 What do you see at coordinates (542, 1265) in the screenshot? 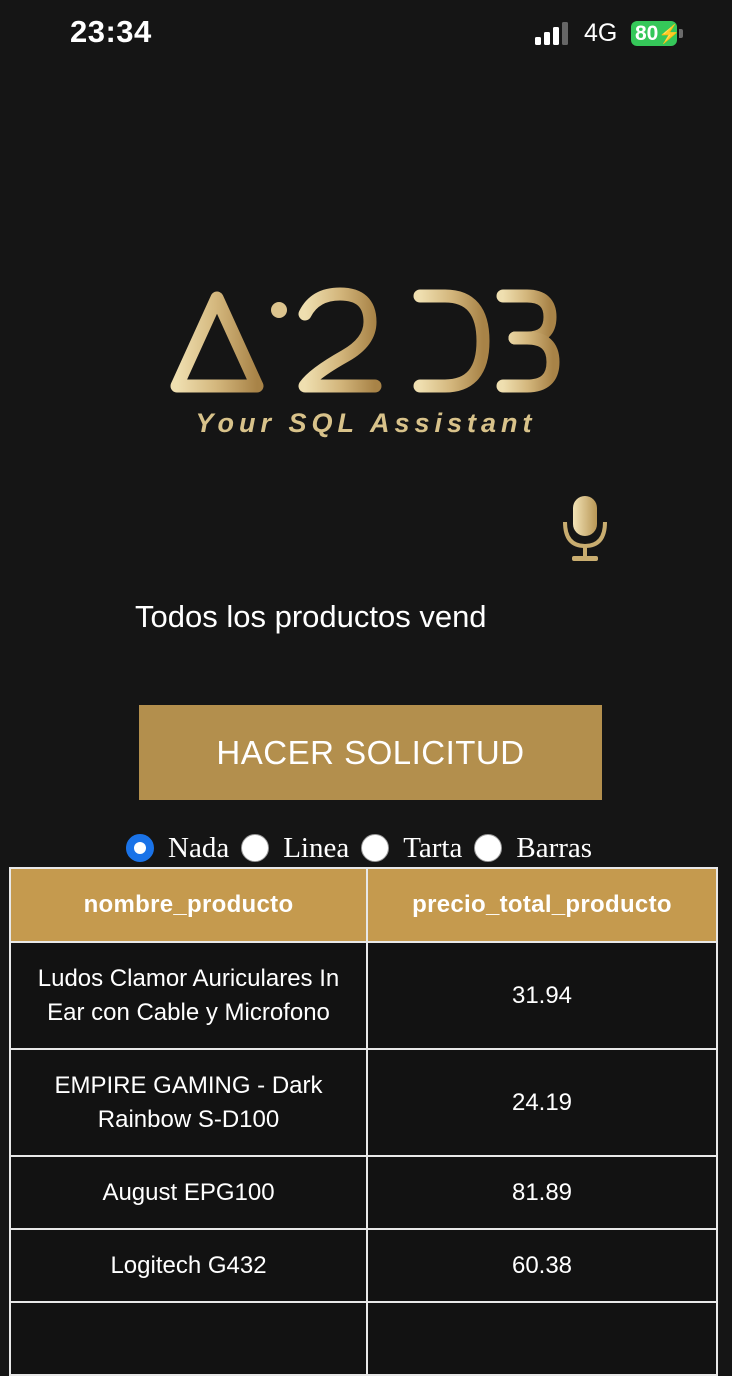
I see `table-cell-precio: 60.38` at bounding box center [542, 1265].